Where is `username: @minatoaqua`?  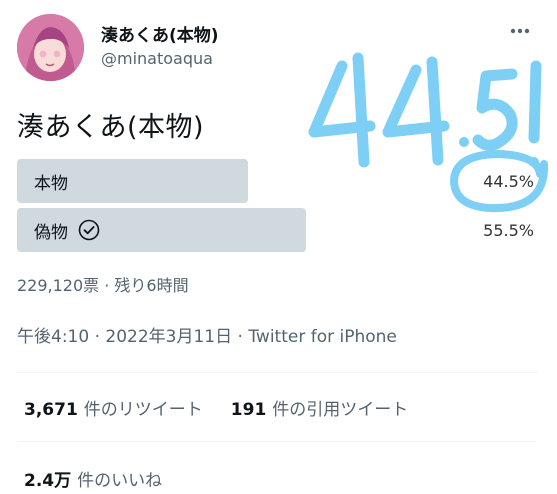 username: @minatoaqua is located at coordinates (157, 58).